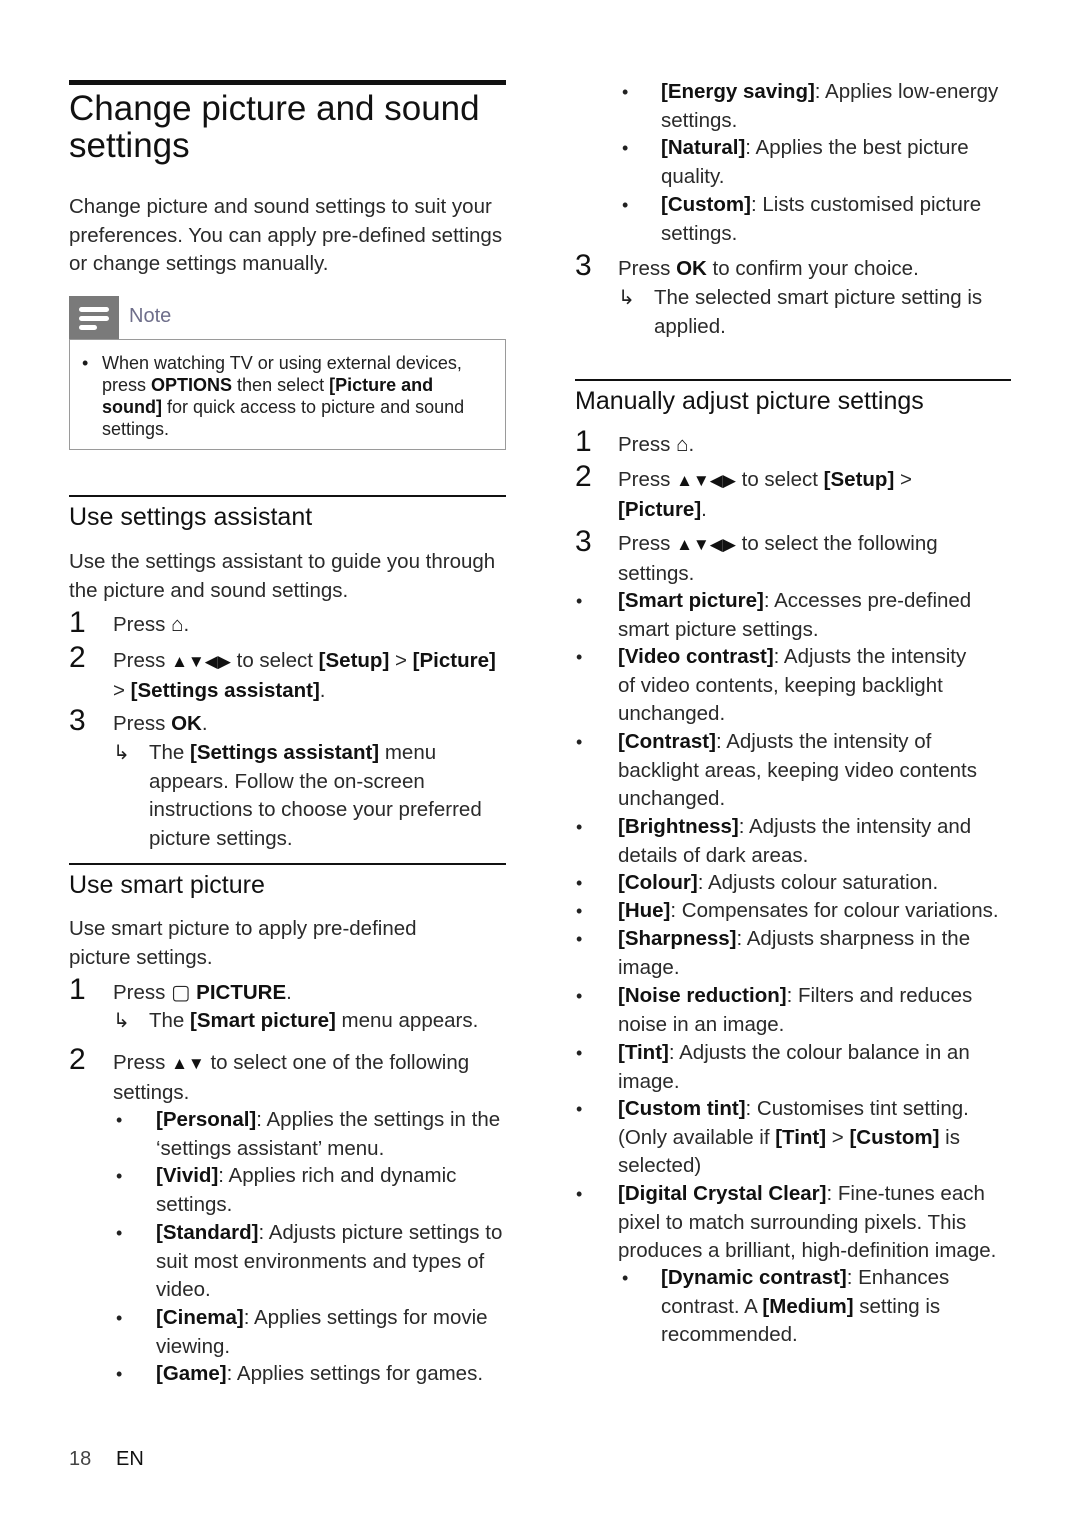 The height and width of the screenshot is (1527, 1080). What do you see at coordinates (150, 316) in the screenshot?
I see `note-label: Note` at bounding box center [150, 316].